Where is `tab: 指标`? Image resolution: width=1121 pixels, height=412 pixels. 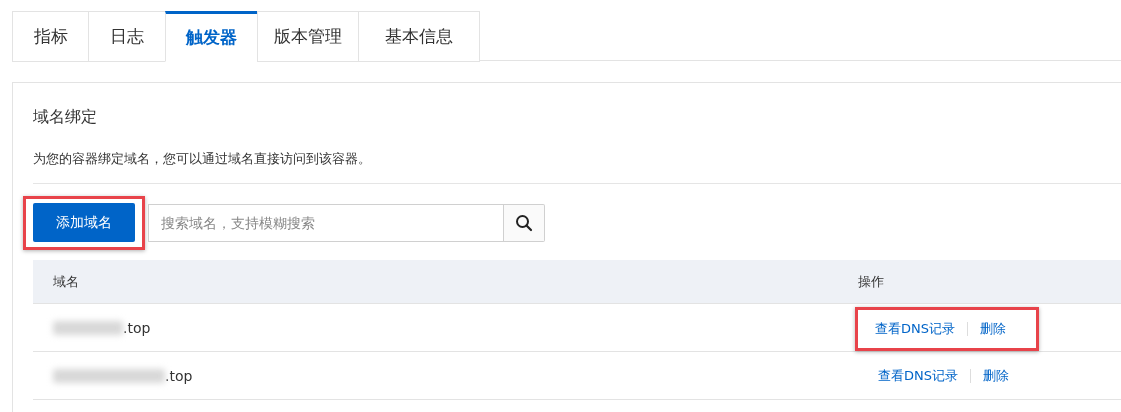 tab: 指标 is located at coordinates (50, 36).